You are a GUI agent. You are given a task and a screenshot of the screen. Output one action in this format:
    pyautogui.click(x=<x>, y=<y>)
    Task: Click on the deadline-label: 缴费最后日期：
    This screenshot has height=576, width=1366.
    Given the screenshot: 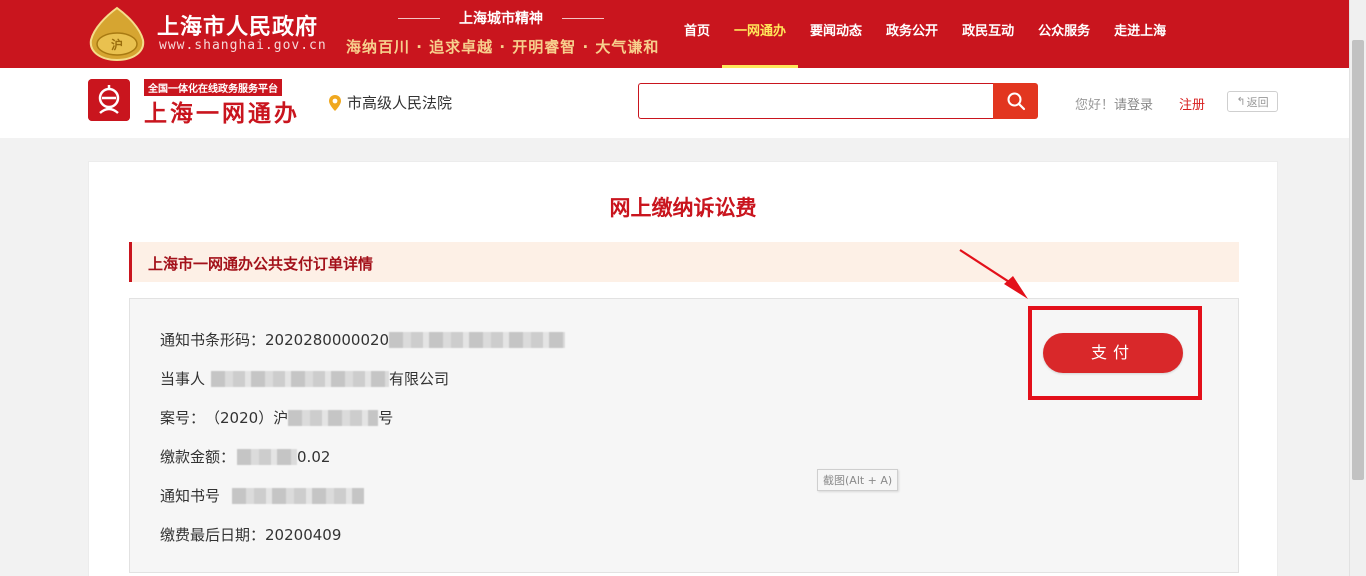 What is the action you would take?
    pyautogui.click(x=213, y=535)
    